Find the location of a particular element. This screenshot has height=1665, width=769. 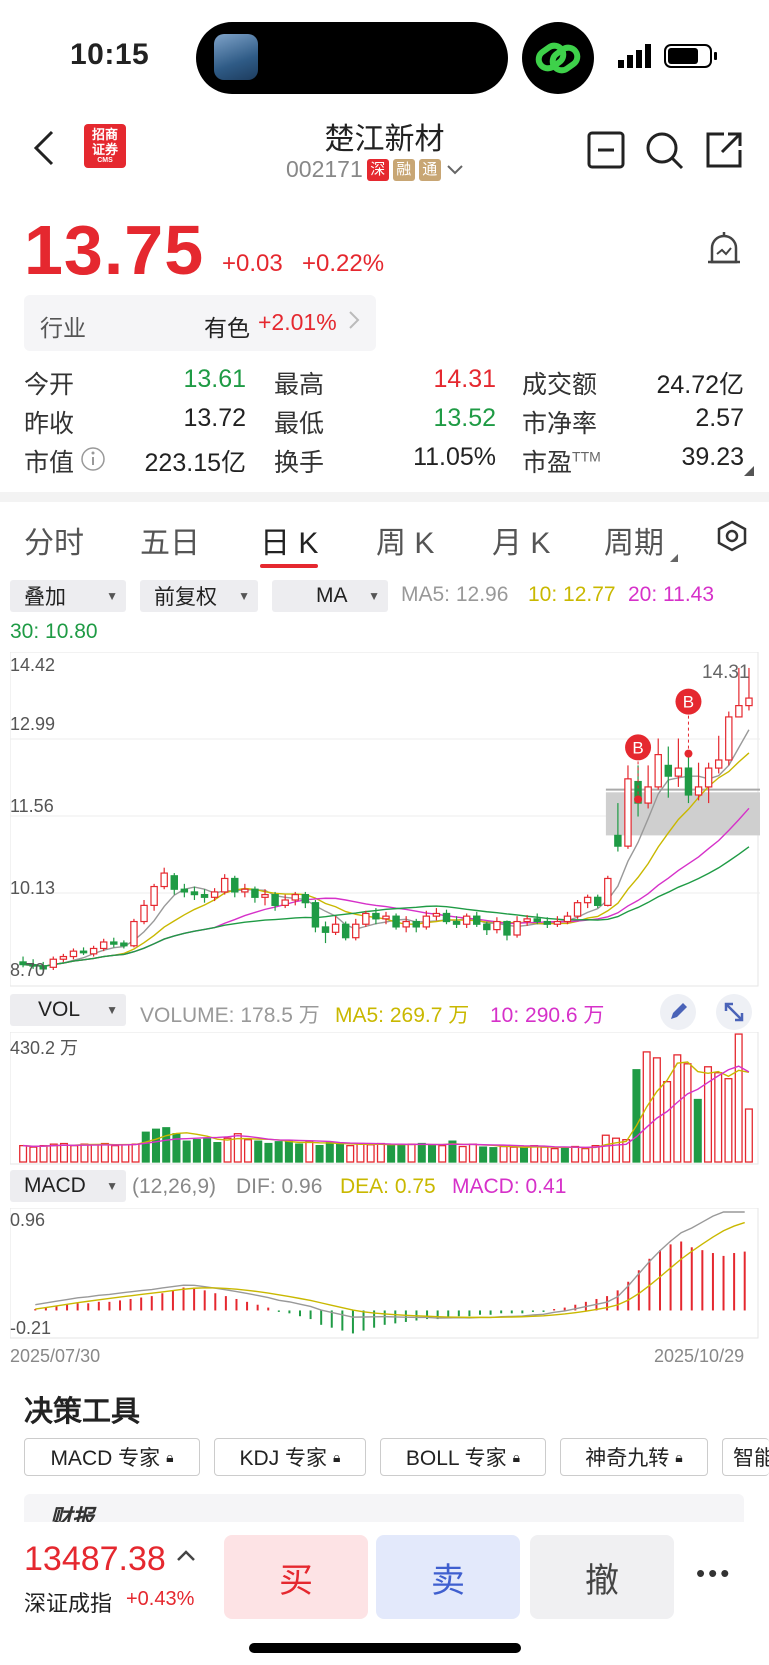

tool-macd-expert: MACD 专家 🔒︎ is located at coordinates (112, 1457).